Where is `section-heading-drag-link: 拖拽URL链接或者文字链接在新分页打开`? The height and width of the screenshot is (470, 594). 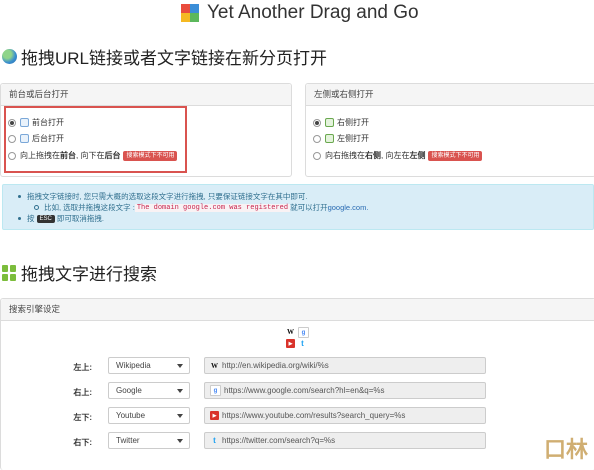 section-heading-drag-link: 拖拽URL链接或者文字链接在新分页打开 is located at coordinates (163, 56).